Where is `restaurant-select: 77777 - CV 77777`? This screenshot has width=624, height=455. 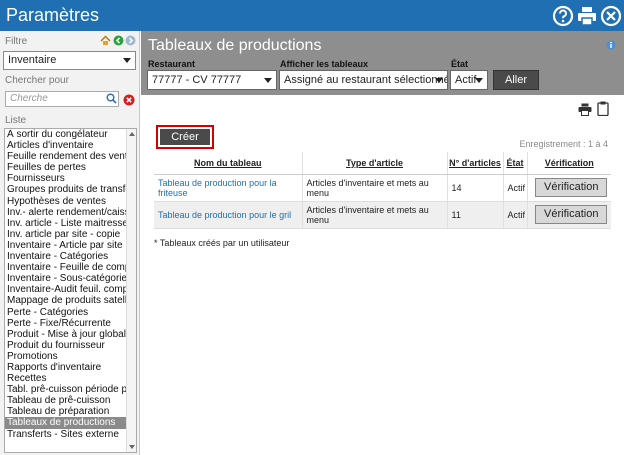 restaurant-select: 77777 - CV 77777 is located at coordinates (212, 80).